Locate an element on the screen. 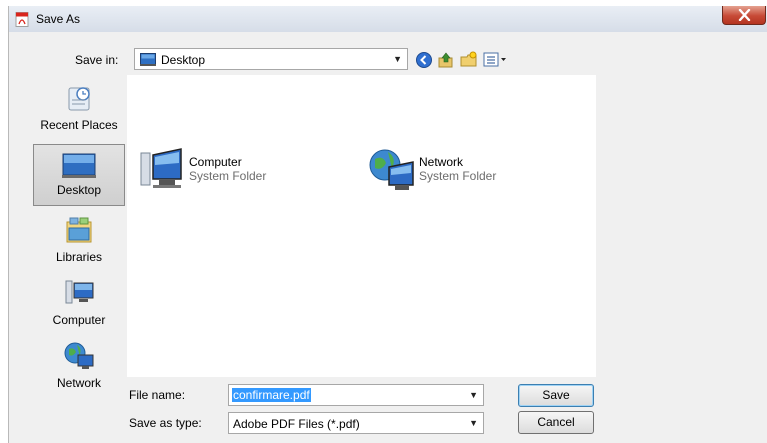 This screenshot has height=443, width=767. list-item: Computer System Folder is located at coordinates (217, 170).